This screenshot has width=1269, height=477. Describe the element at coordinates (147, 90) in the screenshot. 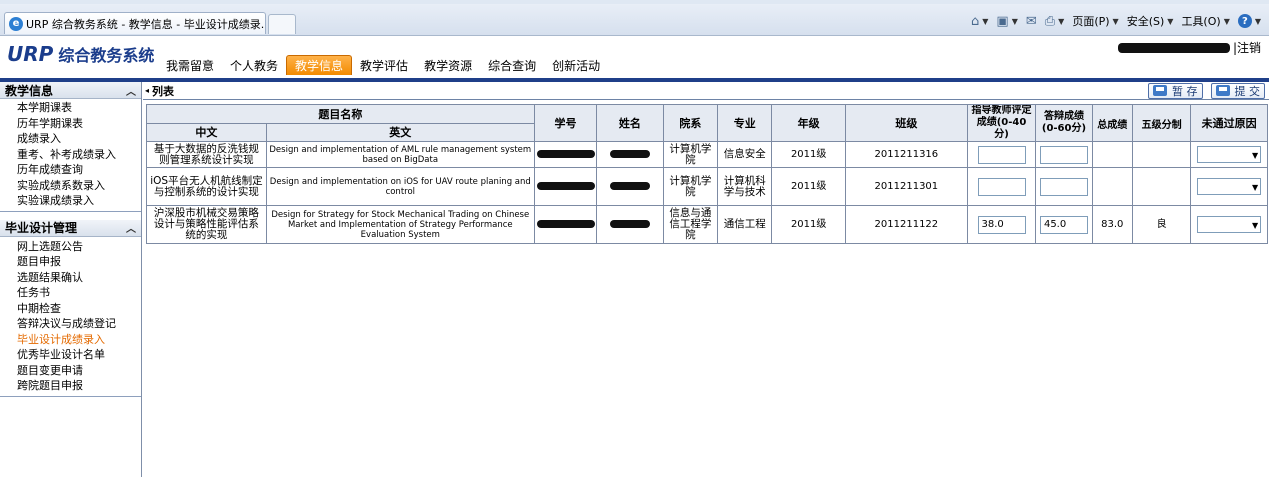

I see `collapse-arrow-icon: ◂` at that location.